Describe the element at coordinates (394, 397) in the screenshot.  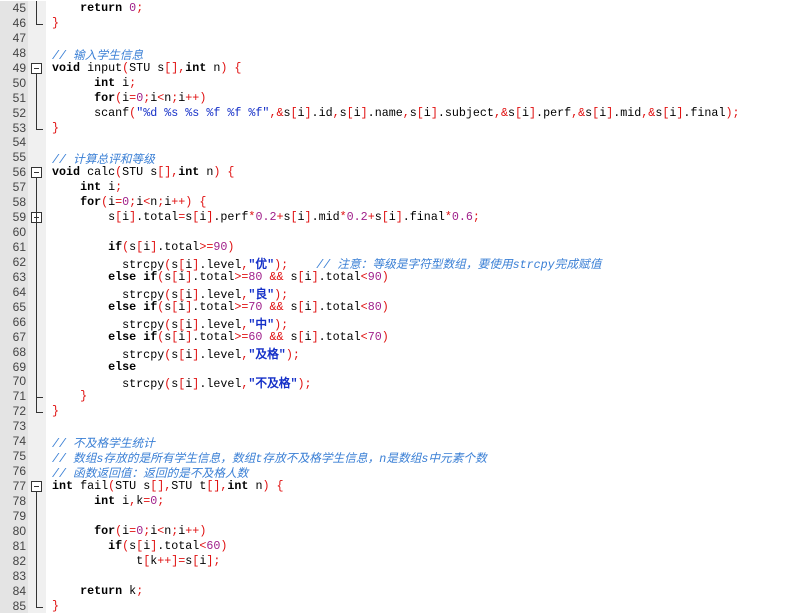
I see `code-line: 71 }` at that location.